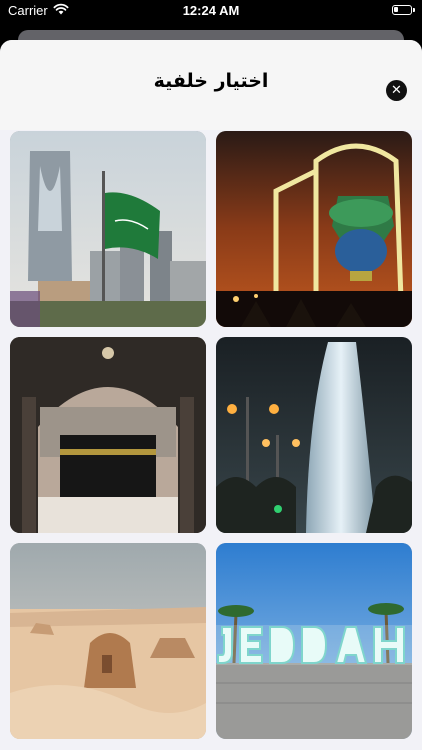 Image resolution: width=422 pixels, height=750 pixels. I want to click on background-tile-lantern, so click(314, 229).